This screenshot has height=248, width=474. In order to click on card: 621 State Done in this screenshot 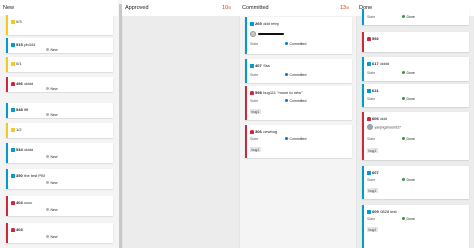, I will do `click(415, 95)`.